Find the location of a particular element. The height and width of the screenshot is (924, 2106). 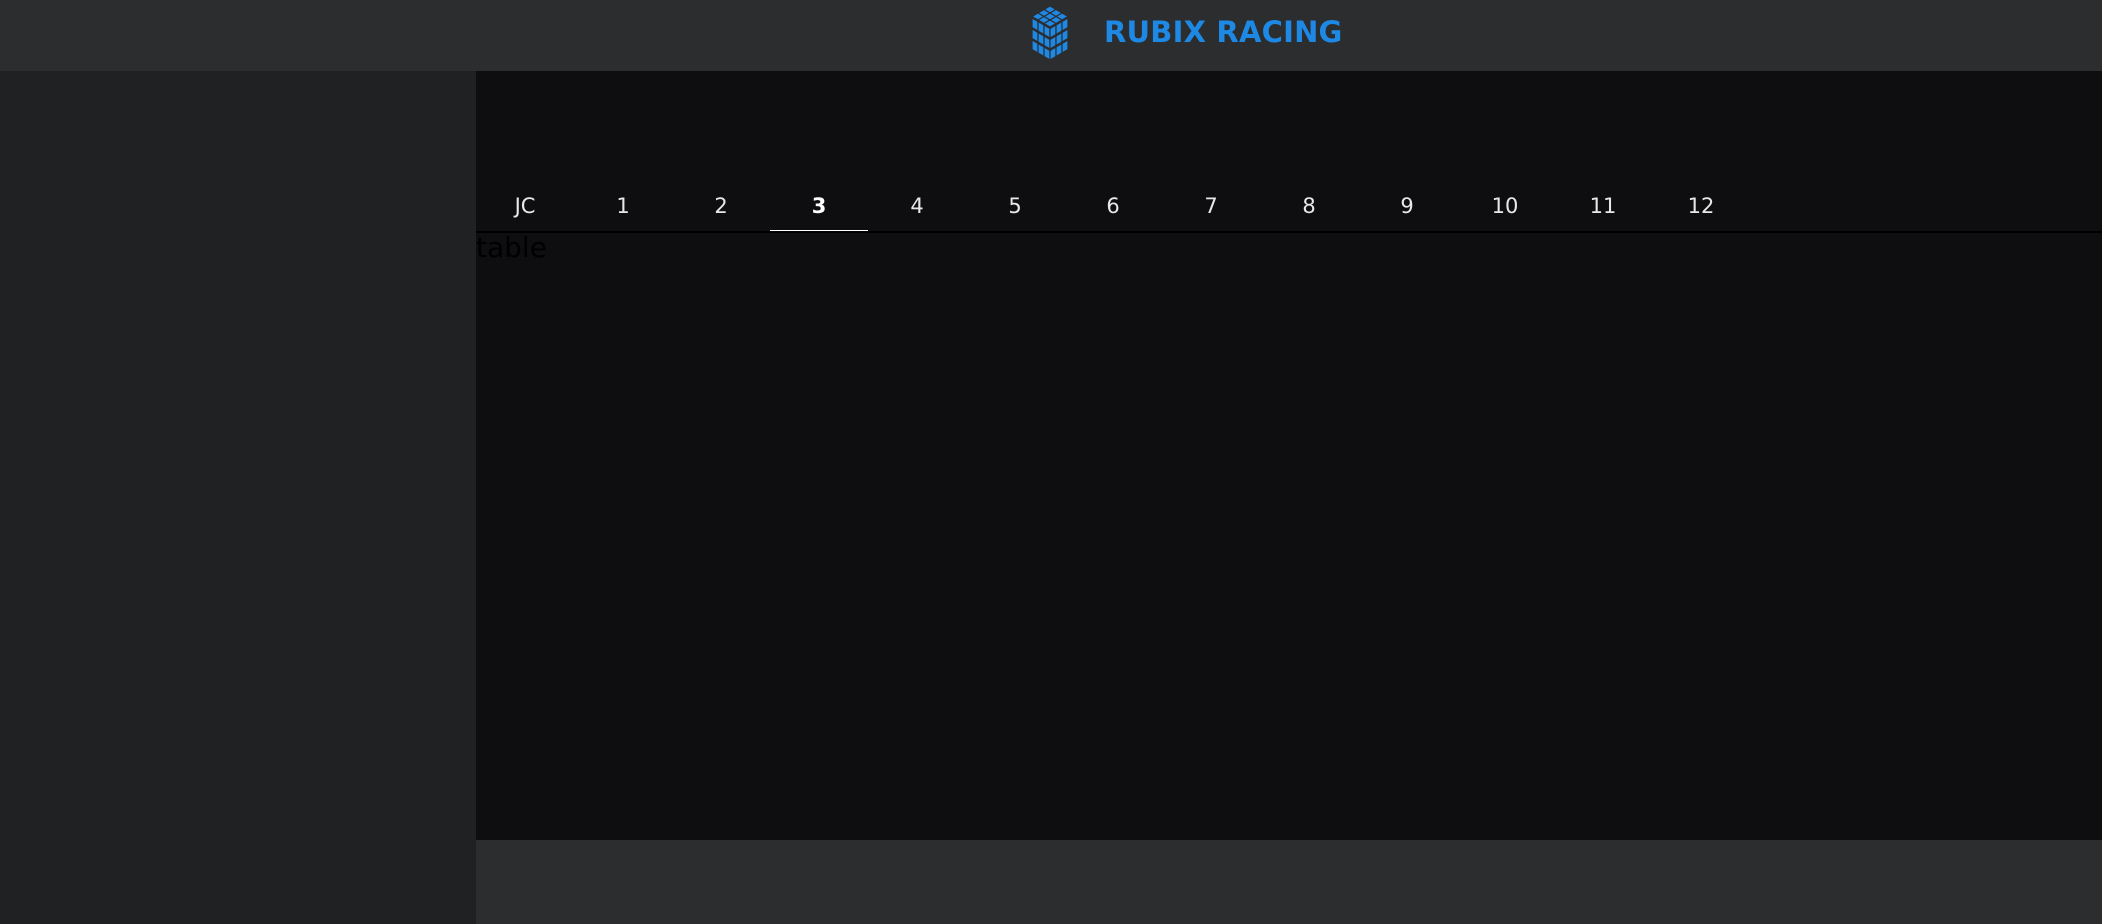

tab-jc: JC is located at coordinates (525, 206).